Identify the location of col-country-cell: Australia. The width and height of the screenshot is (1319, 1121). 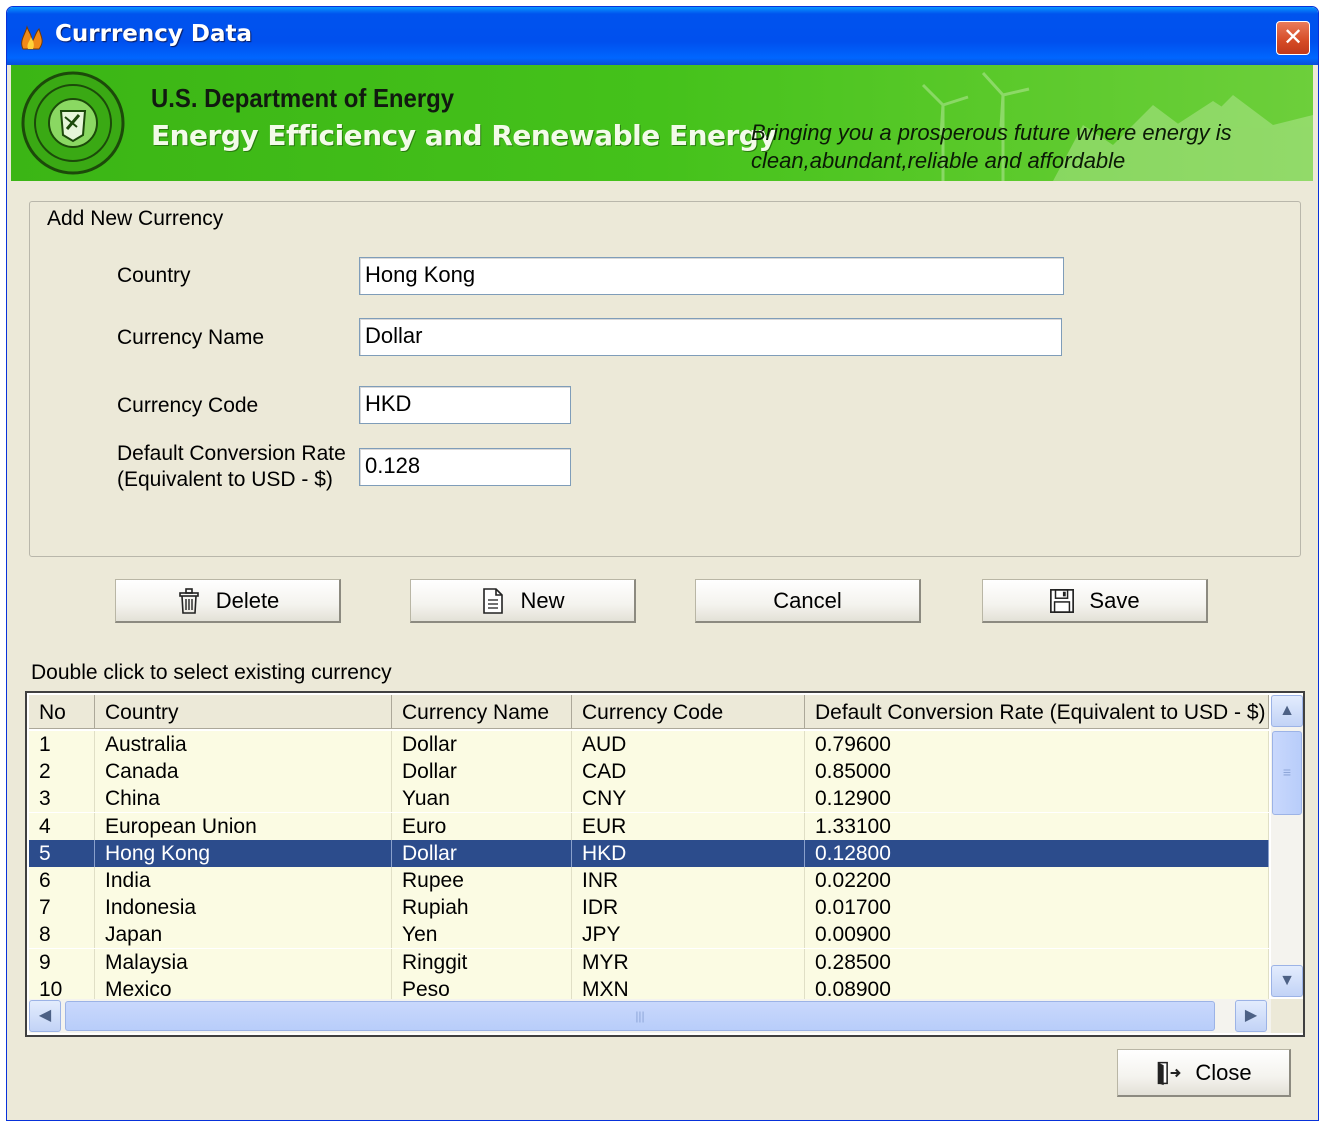
(243, 744).